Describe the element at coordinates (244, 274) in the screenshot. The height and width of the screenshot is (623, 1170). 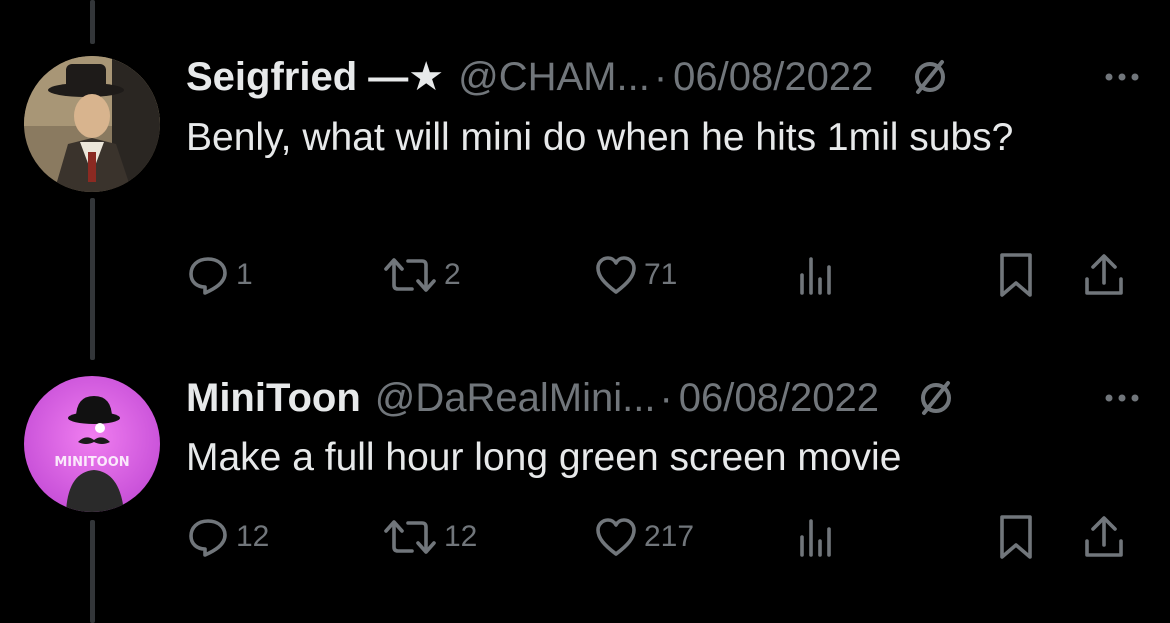
I see `reply-count: 1` at that location.